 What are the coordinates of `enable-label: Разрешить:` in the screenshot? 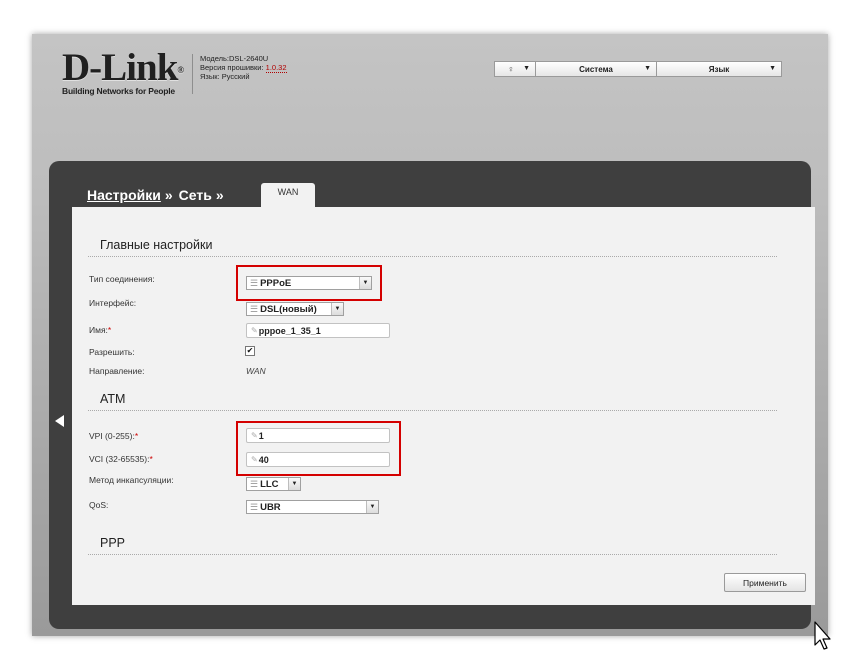 It's located at (112, 352).